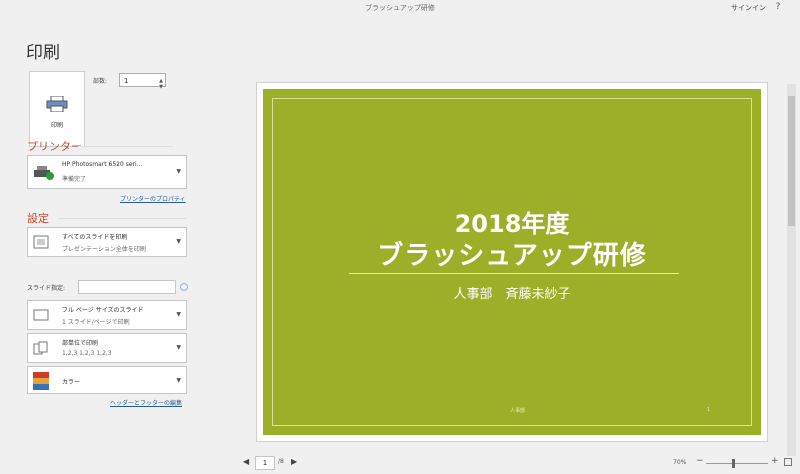 The image size is (800, 474). I want to click on print-button-label: 印刷, so click(56, 125).